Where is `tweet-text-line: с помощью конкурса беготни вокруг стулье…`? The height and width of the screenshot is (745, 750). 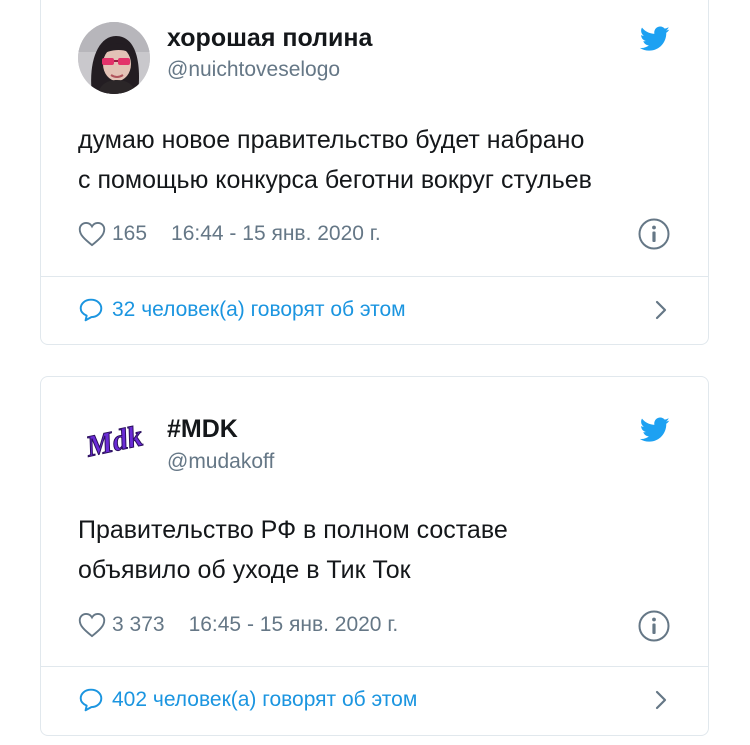
tweet-text-line: с помощью конкурса беготни вокруг стулье… is located at coordinates (335, 180).